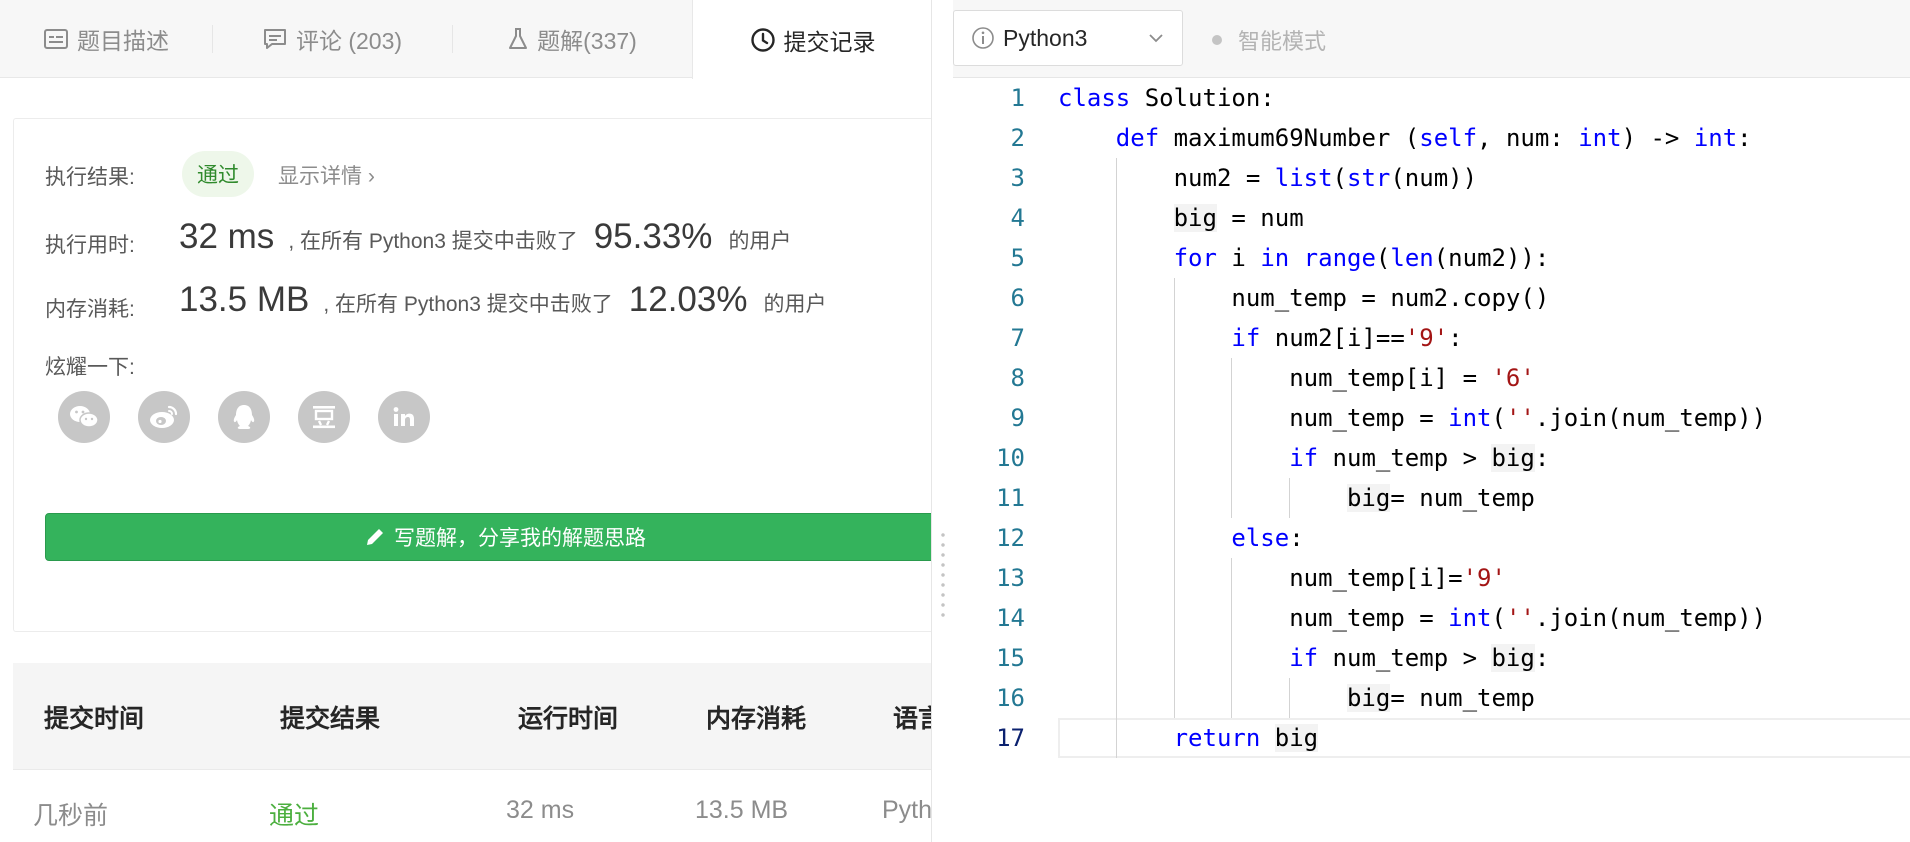  Describe the element at coordinates (1217, 40) in the screenshot. I see `smart-mode-dot-icon` at that location.